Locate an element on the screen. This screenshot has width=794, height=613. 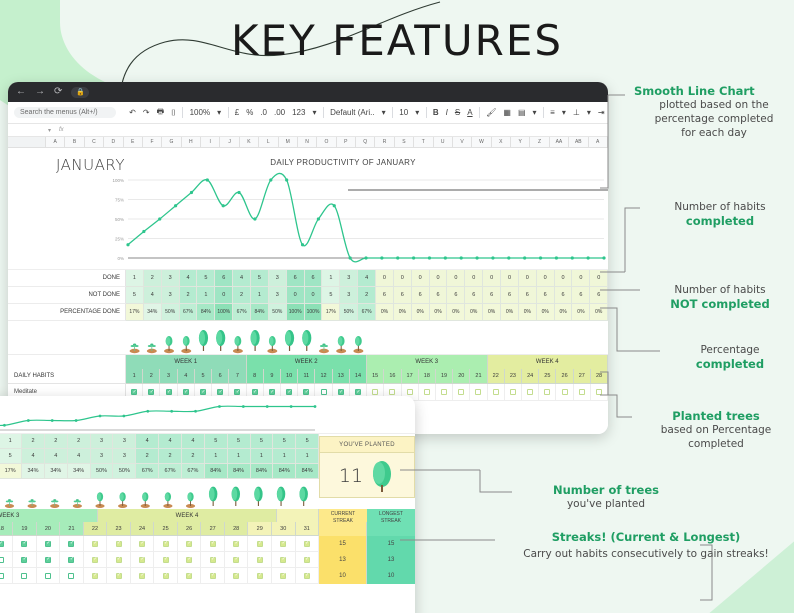
done-cell: 6 is located at coordinates (313, 278).